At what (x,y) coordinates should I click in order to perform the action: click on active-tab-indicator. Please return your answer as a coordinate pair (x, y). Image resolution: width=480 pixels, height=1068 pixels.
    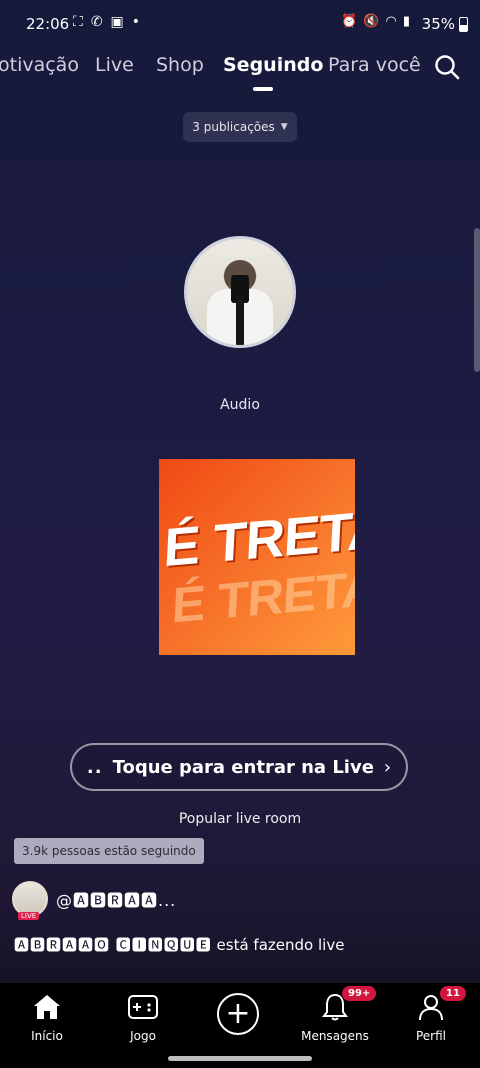
    Looking at the image, I should click on (263, 89).